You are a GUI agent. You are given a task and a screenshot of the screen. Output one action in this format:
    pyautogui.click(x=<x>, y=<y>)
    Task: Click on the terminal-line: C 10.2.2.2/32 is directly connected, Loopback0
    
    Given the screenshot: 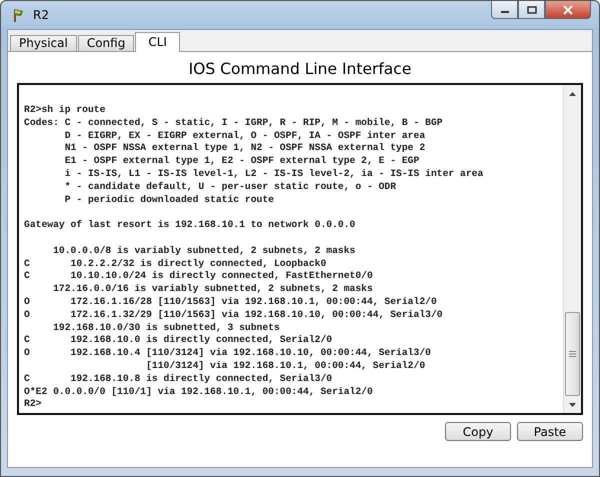 What is the action you would take?
    pyautogui.click(x=176, y=264)
    